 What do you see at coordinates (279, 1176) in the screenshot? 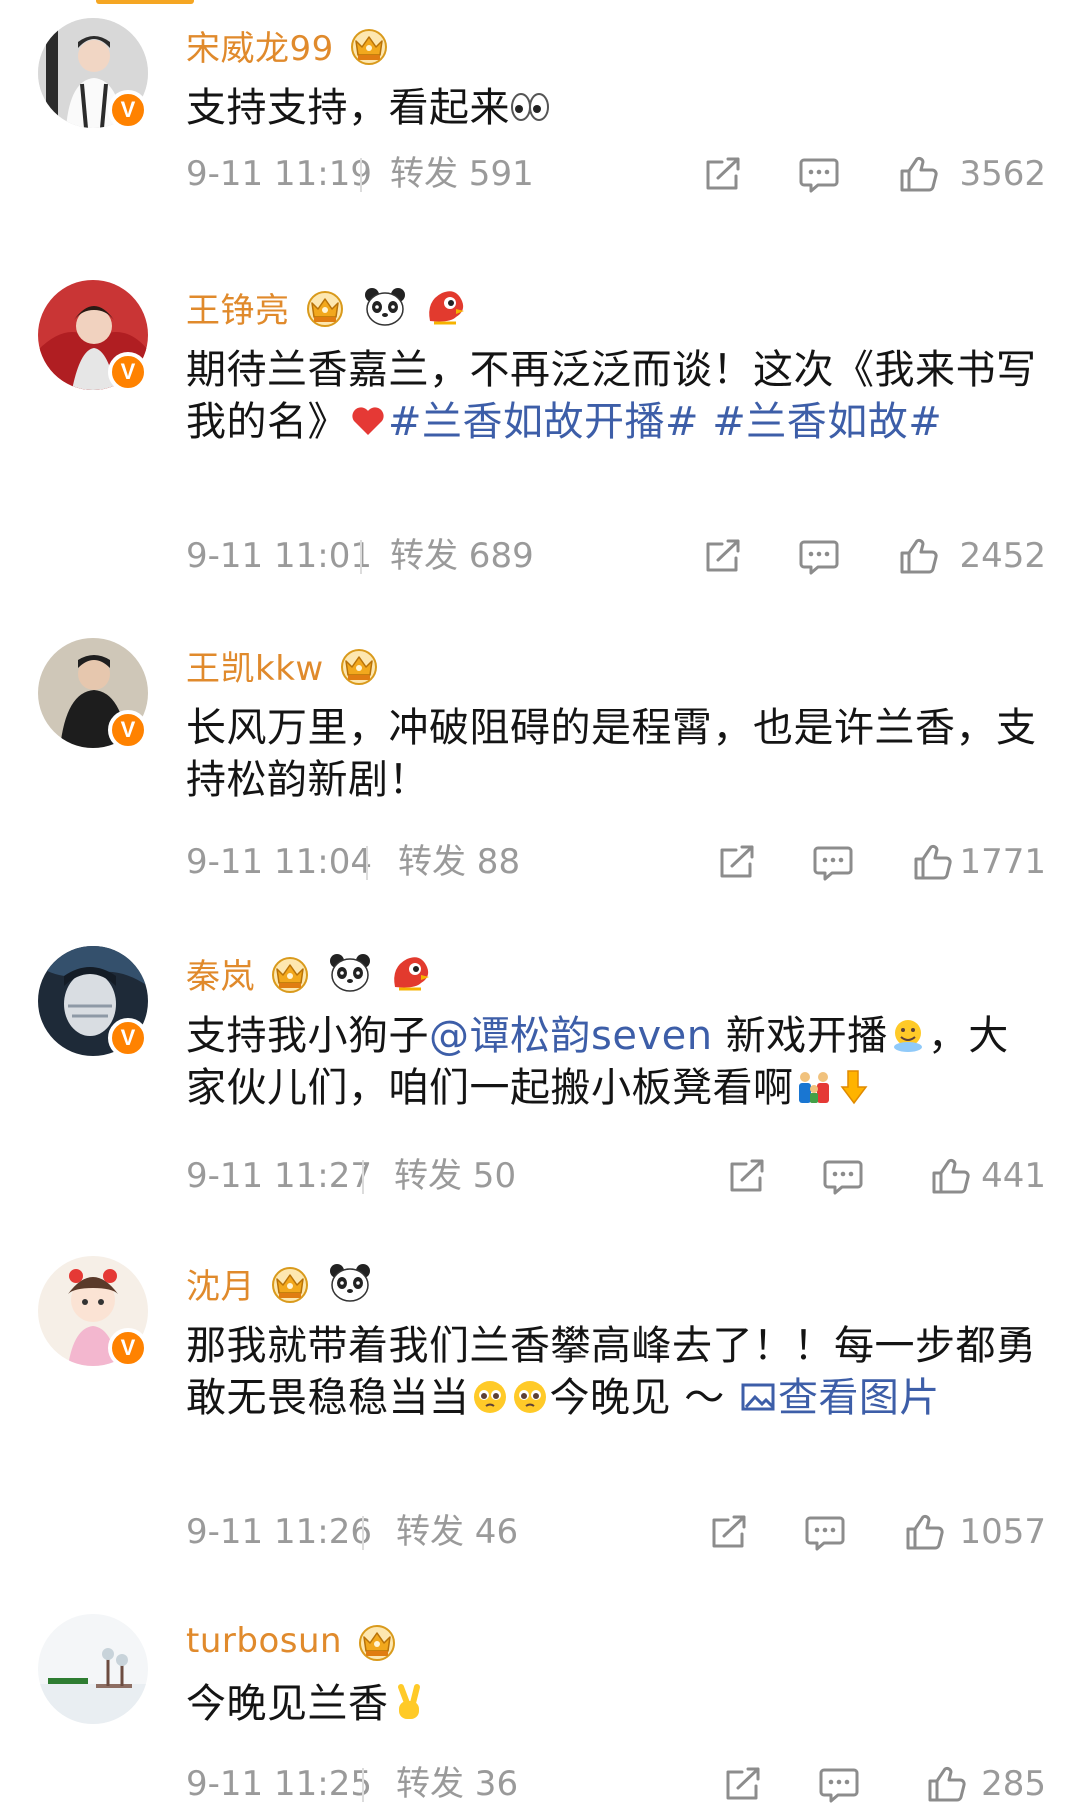
I see `timestamp: 9-11 11:27` at bounding box center [279, 1176].